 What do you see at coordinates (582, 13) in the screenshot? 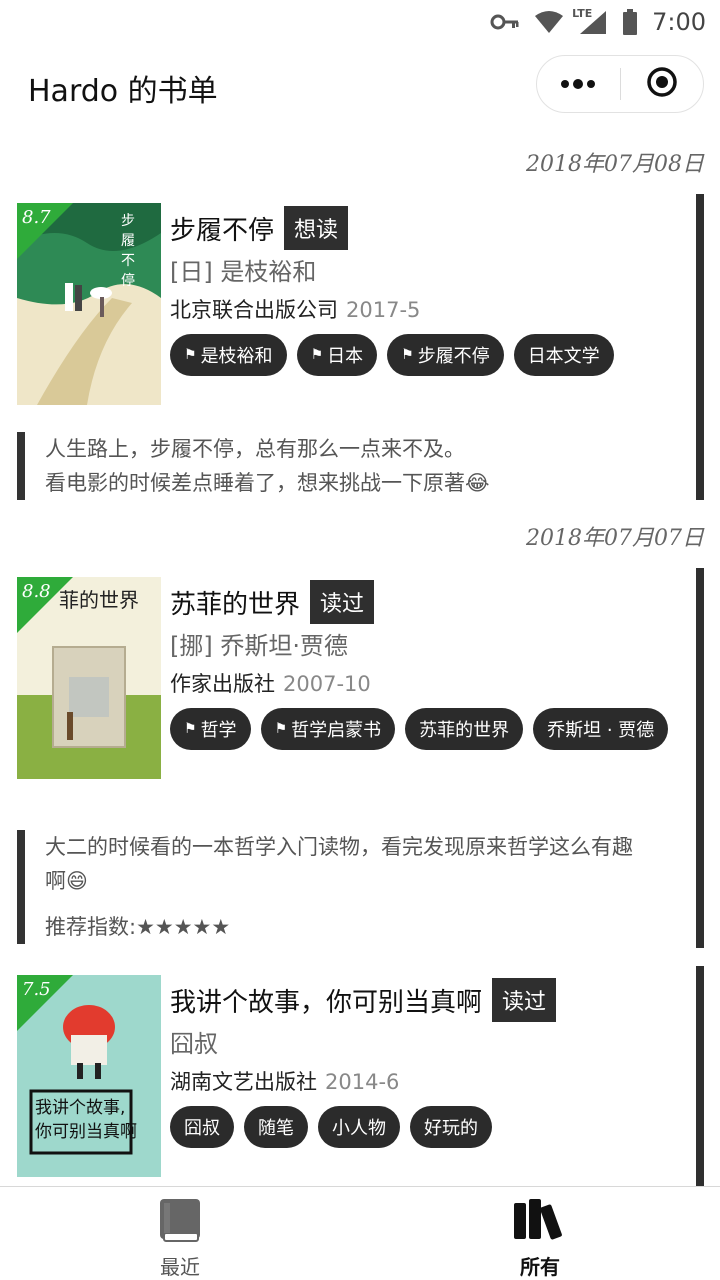
I see `network-label: LTE` at bounding box center [582, 13].